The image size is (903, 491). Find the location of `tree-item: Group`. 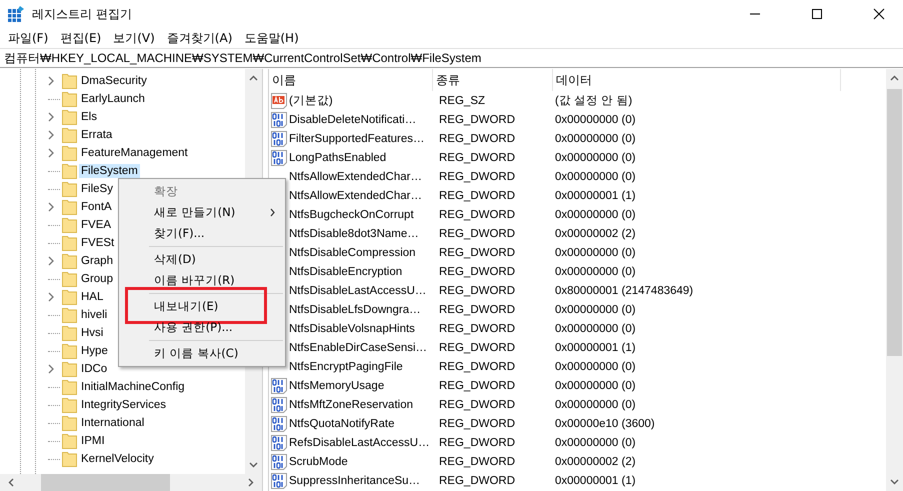

tree-item: Group is located at coordinates (97, 279).